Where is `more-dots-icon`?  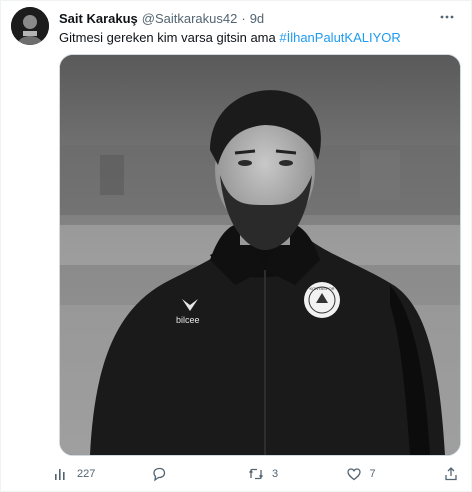 more-dots-icon is located at coordinates (447, 17).